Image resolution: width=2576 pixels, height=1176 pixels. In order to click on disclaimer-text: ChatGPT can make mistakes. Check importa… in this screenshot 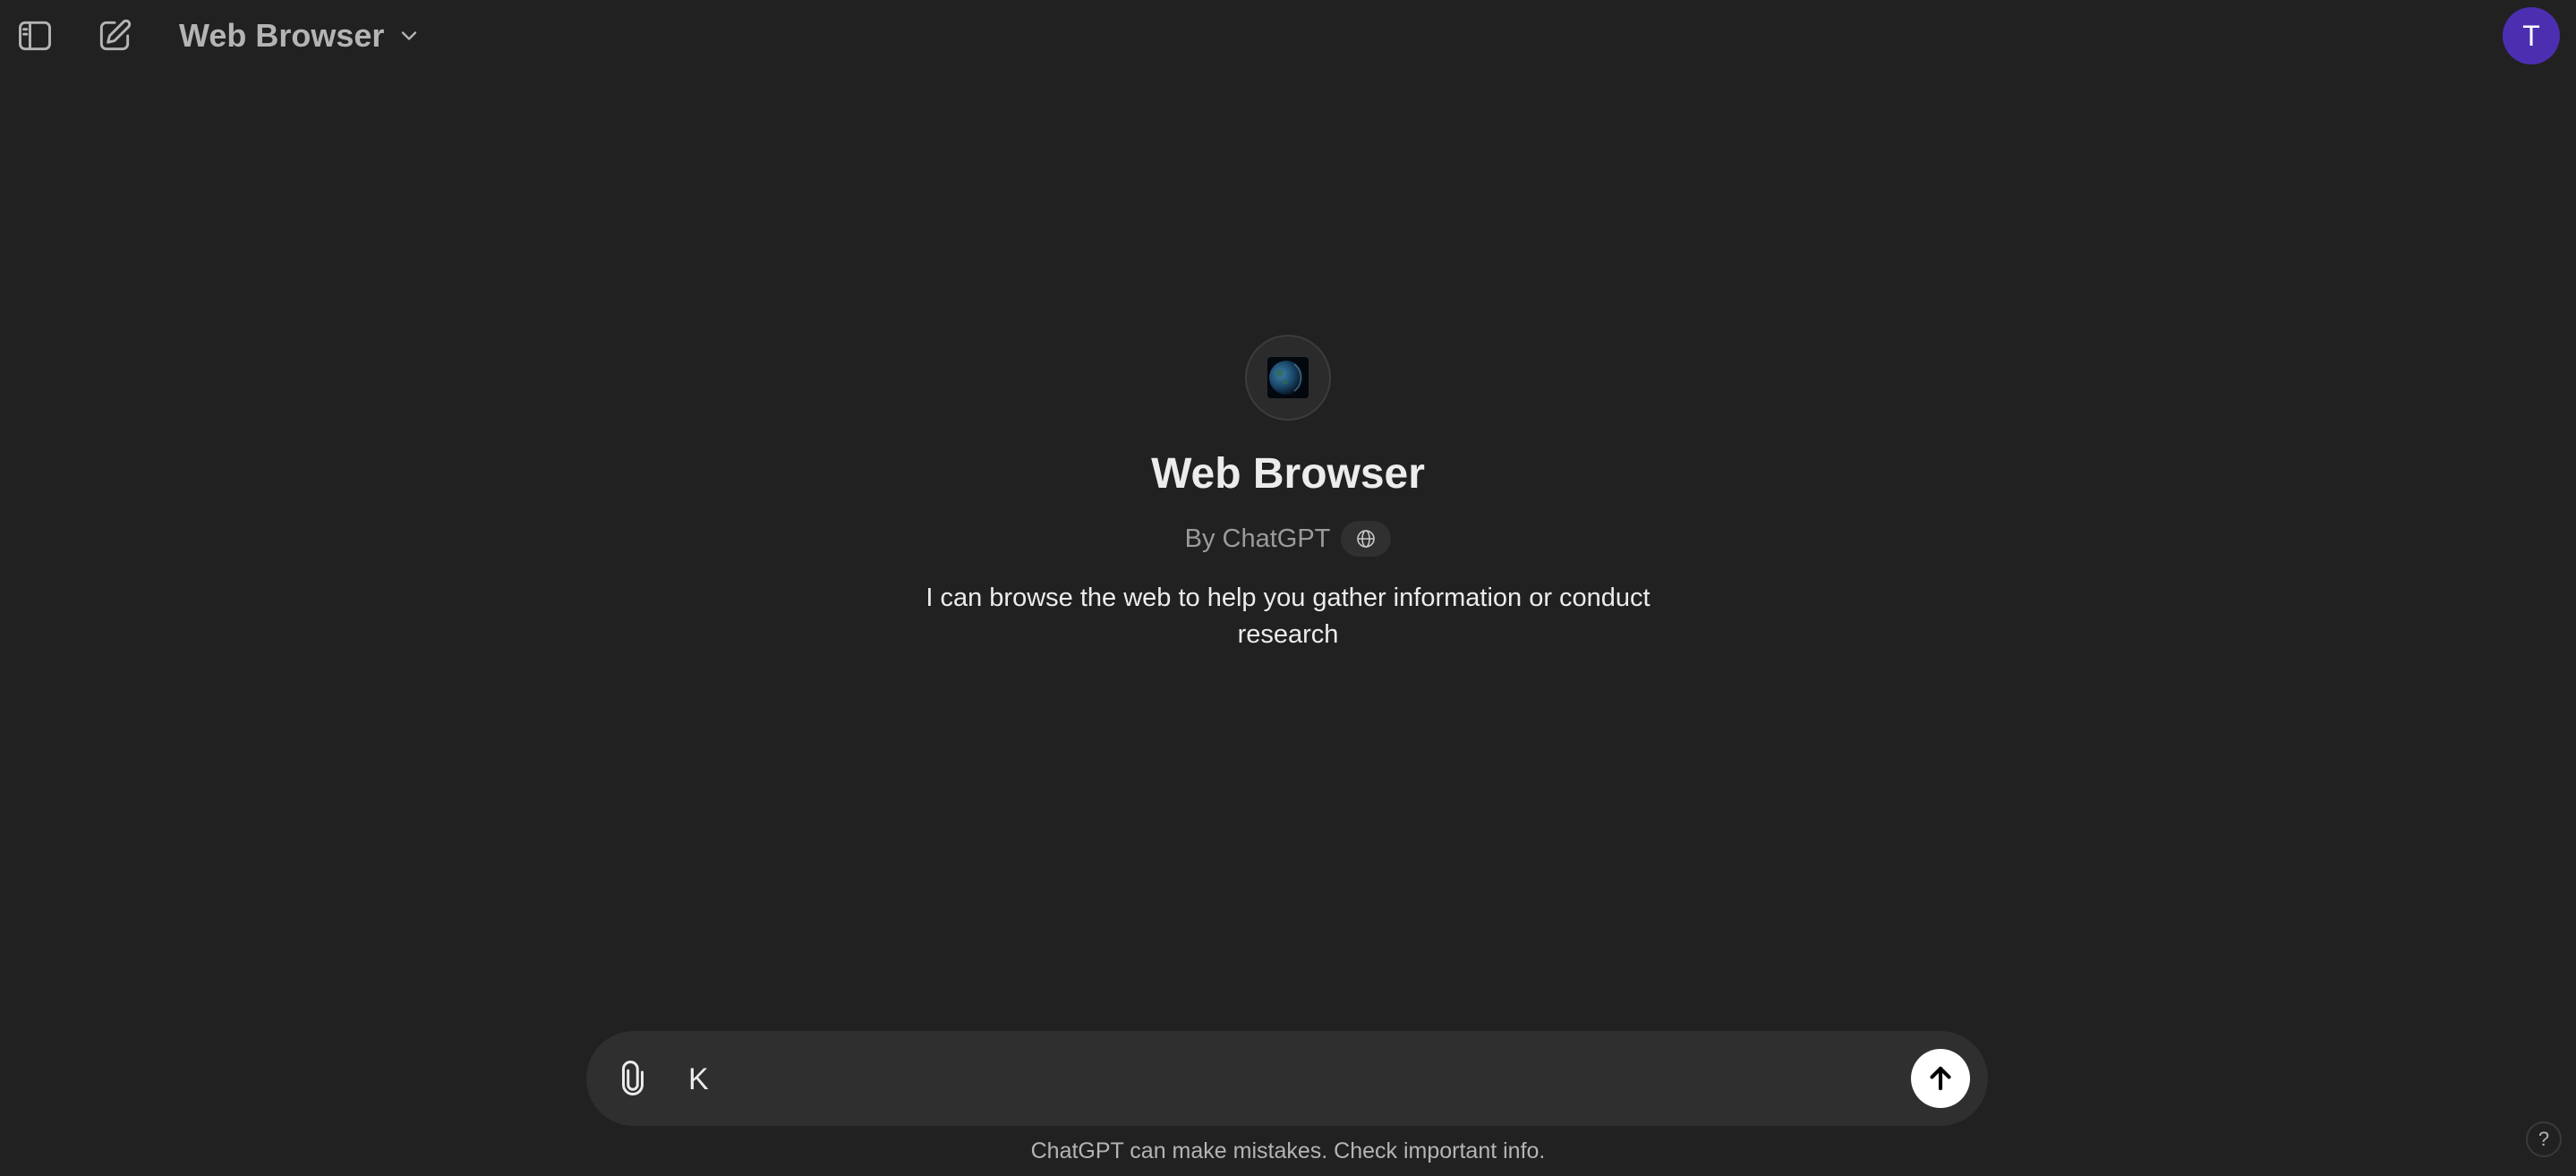, I will do `click(1288, 1150)`.